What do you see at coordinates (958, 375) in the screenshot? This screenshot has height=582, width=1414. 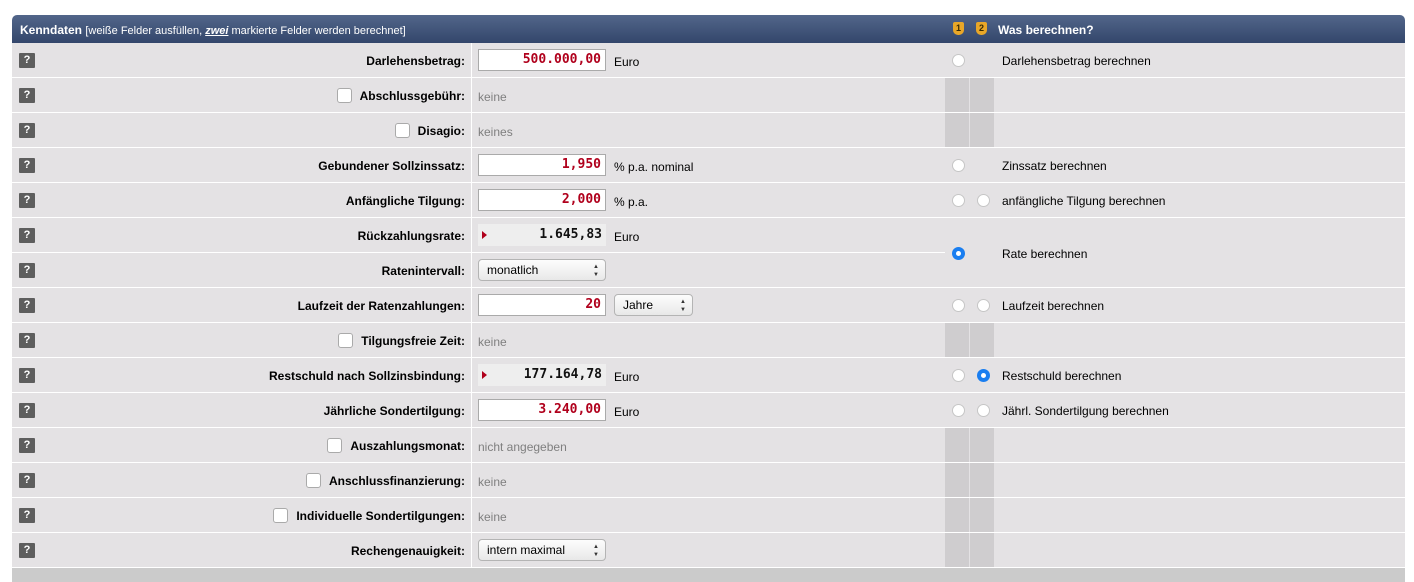 I see `radio-1-restschuld` at bounding box center [958, 375].